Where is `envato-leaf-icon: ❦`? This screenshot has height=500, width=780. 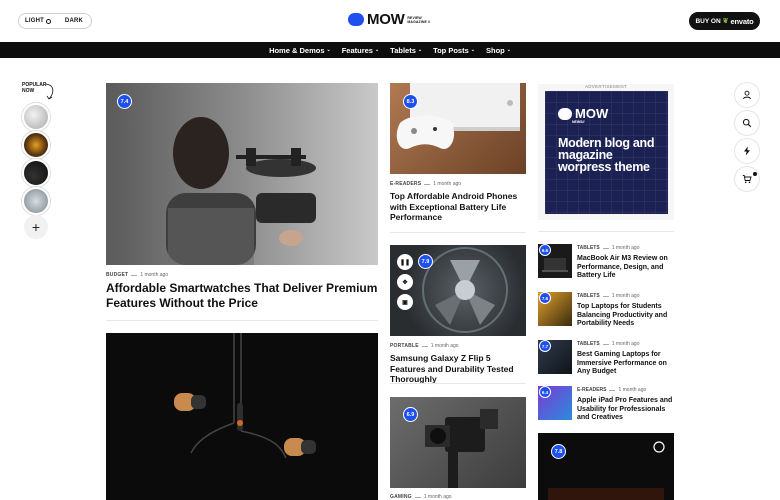
envato-leaf-icon: ❦ is located at coordinates (725, 21).